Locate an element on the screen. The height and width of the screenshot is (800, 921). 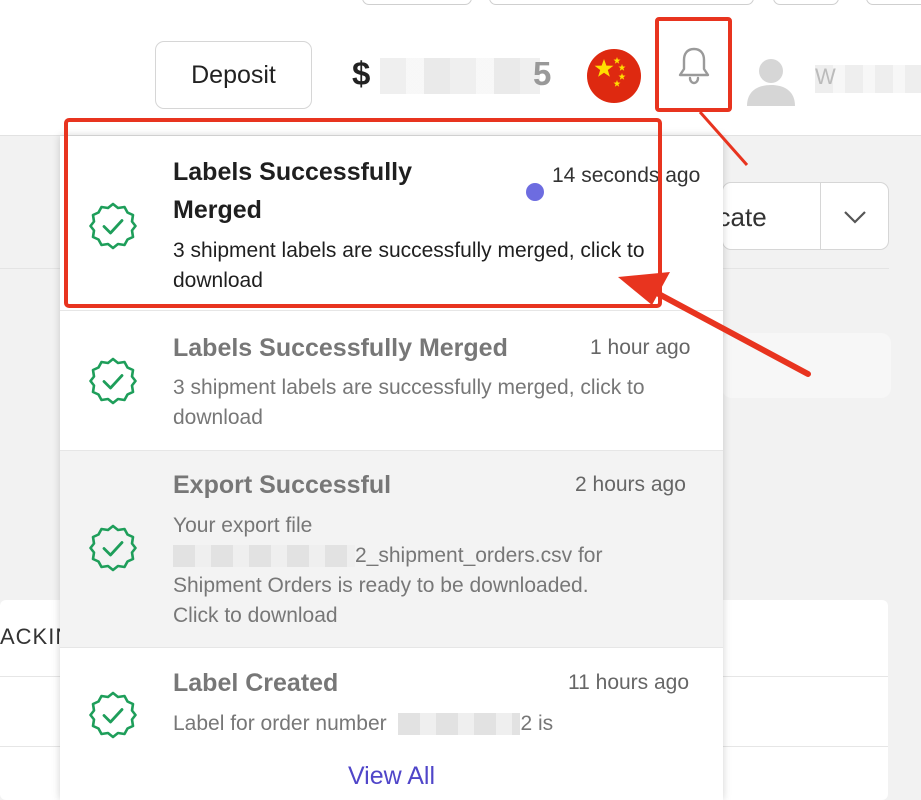
notification-body-prefix: Label for order number is located at coordinates (280, 723).